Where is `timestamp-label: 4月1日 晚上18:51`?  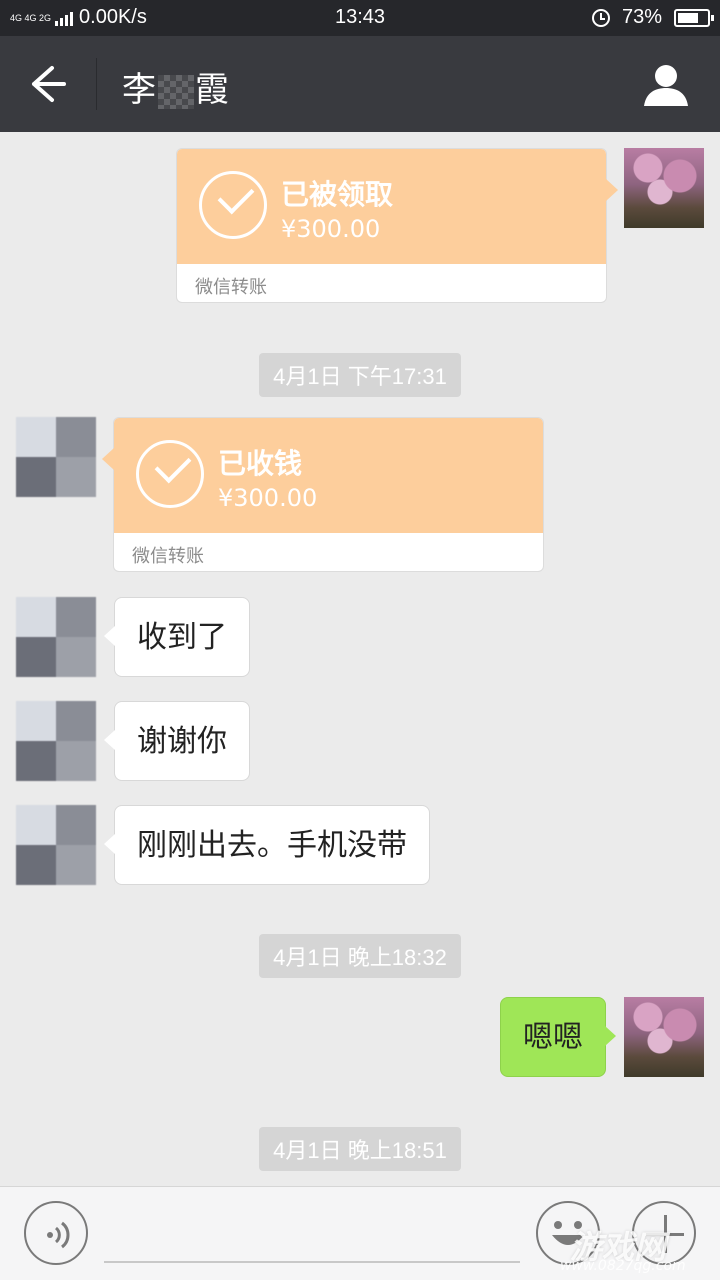 timestamp-label: 4月1日 晚上18:51 is located at coordinates (360, 1149).